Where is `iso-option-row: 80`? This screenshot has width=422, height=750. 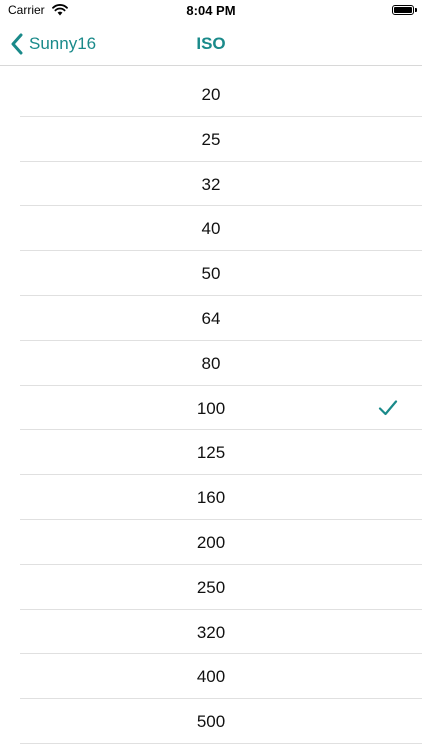 iso-option-row: 80 is located at coordinates (211, 363).